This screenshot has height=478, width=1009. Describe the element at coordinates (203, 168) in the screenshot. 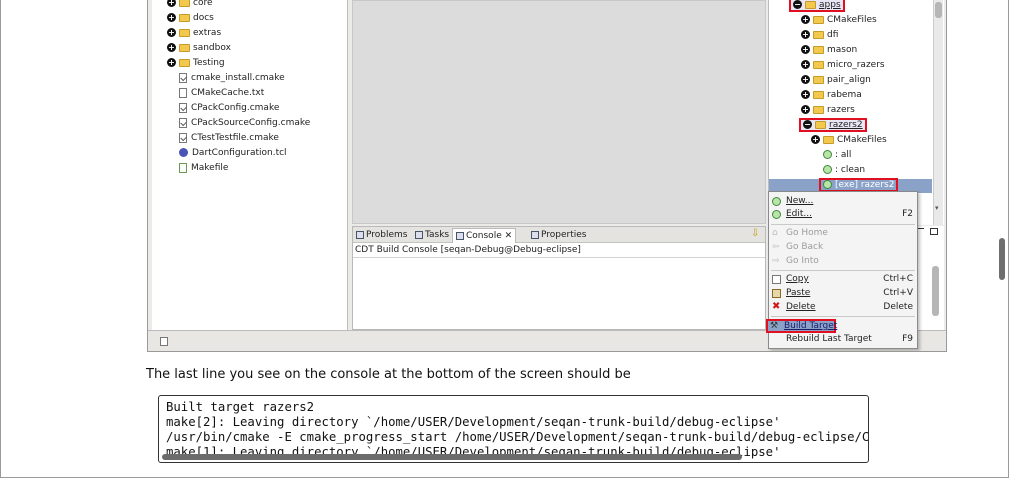

I see `tree-item-makefile: Makefile` at that location.